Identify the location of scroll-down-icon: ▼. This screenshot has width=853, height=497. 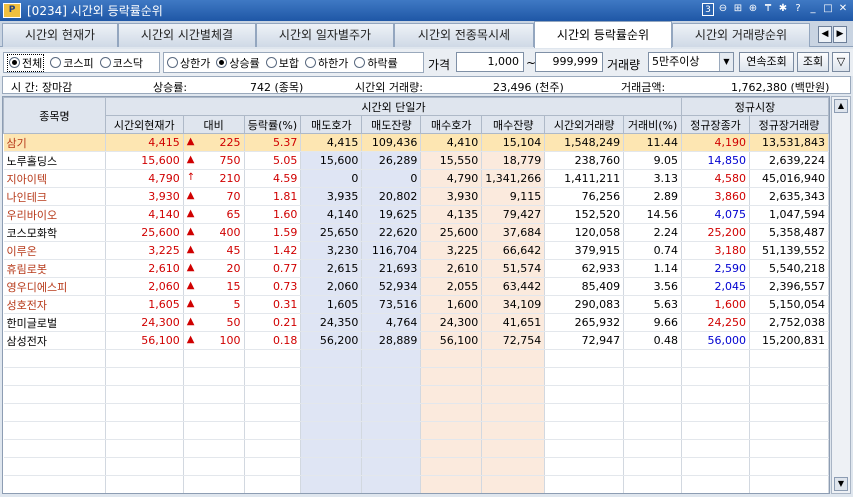
(841, 484).